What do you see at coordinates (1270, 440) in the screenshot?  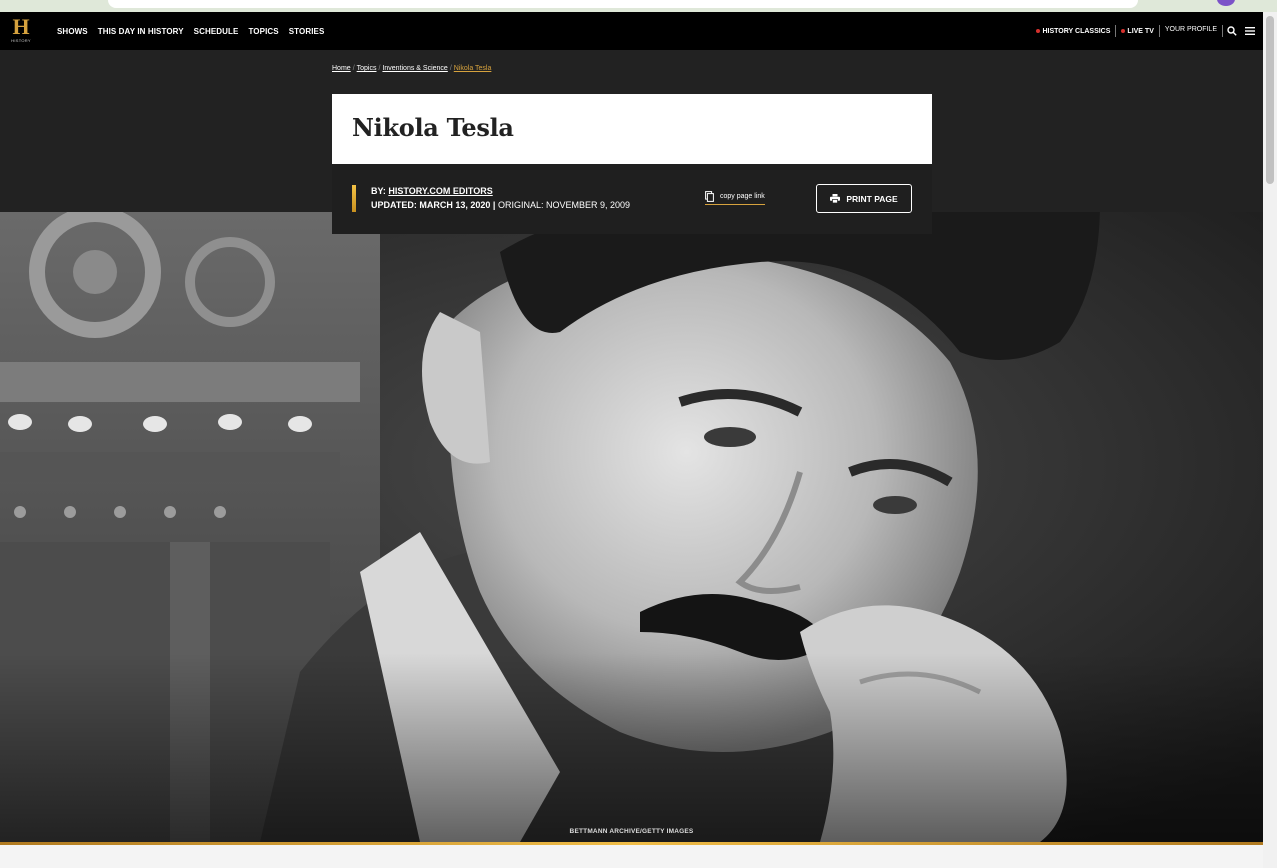 I see `page-scrollbar` at bounding box center [1270, 440].